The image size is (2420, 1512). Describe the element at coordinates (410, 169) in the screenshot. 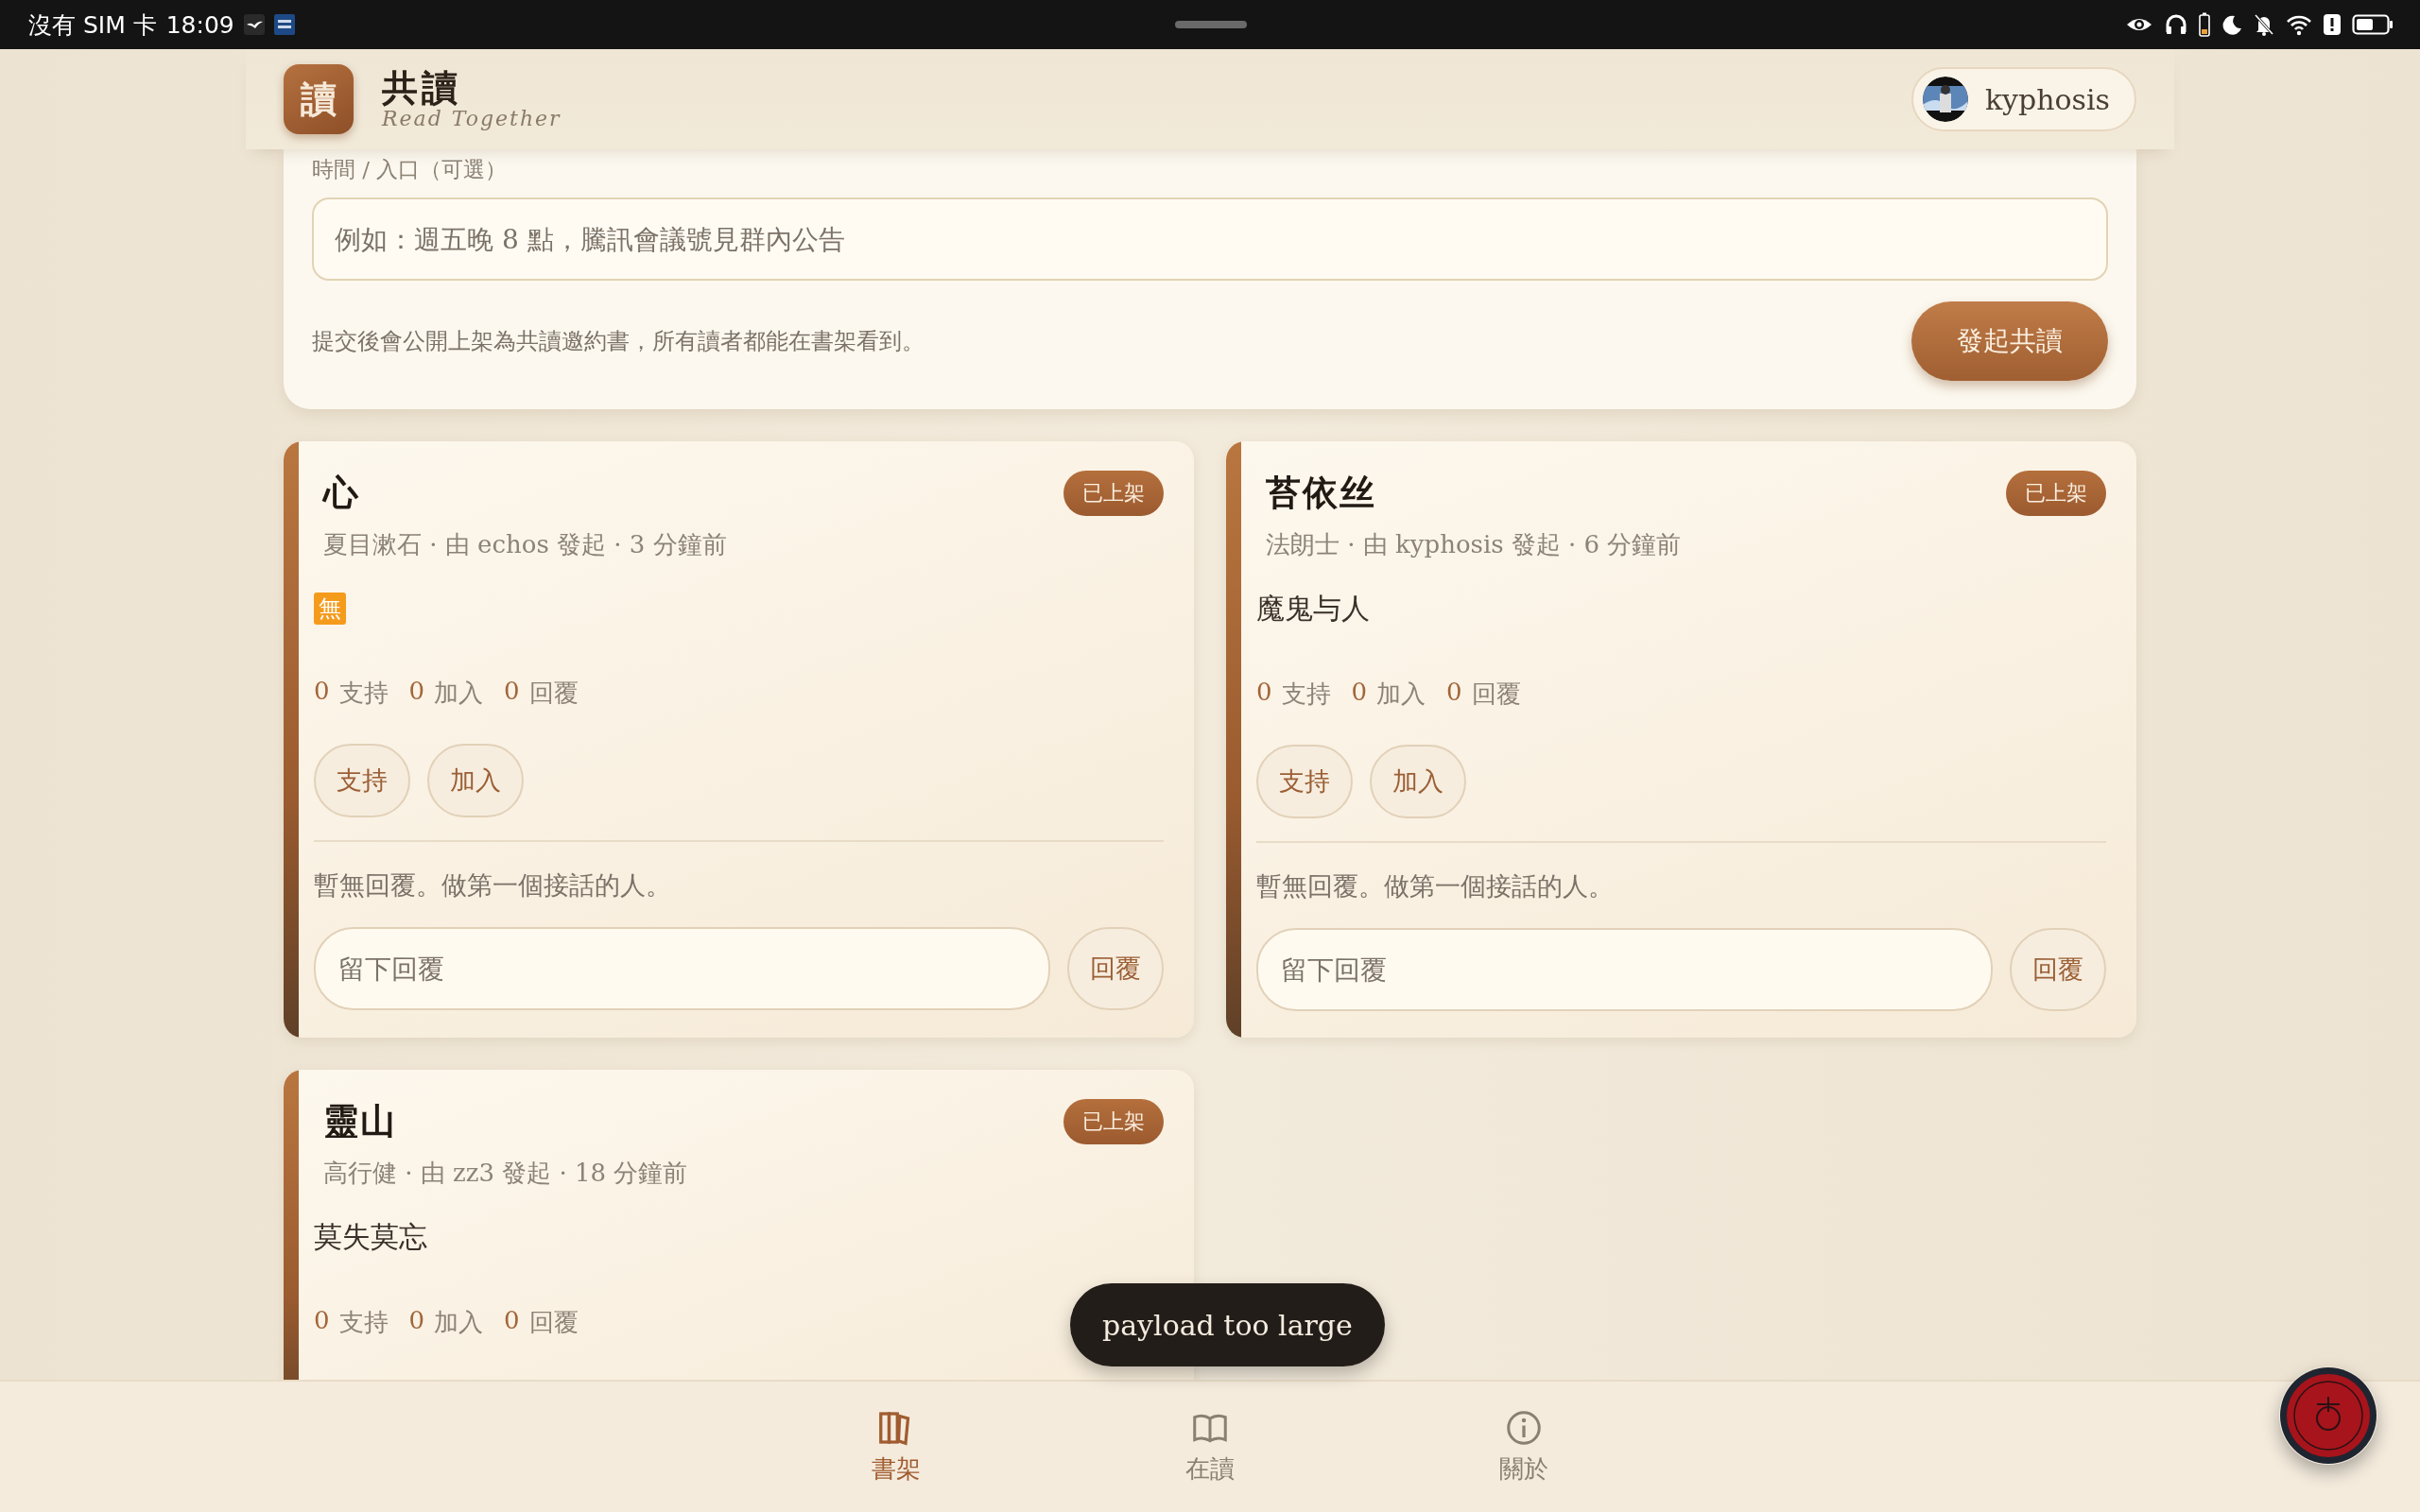

I see `field-label: 時間 / 入口（可選）` at that location.